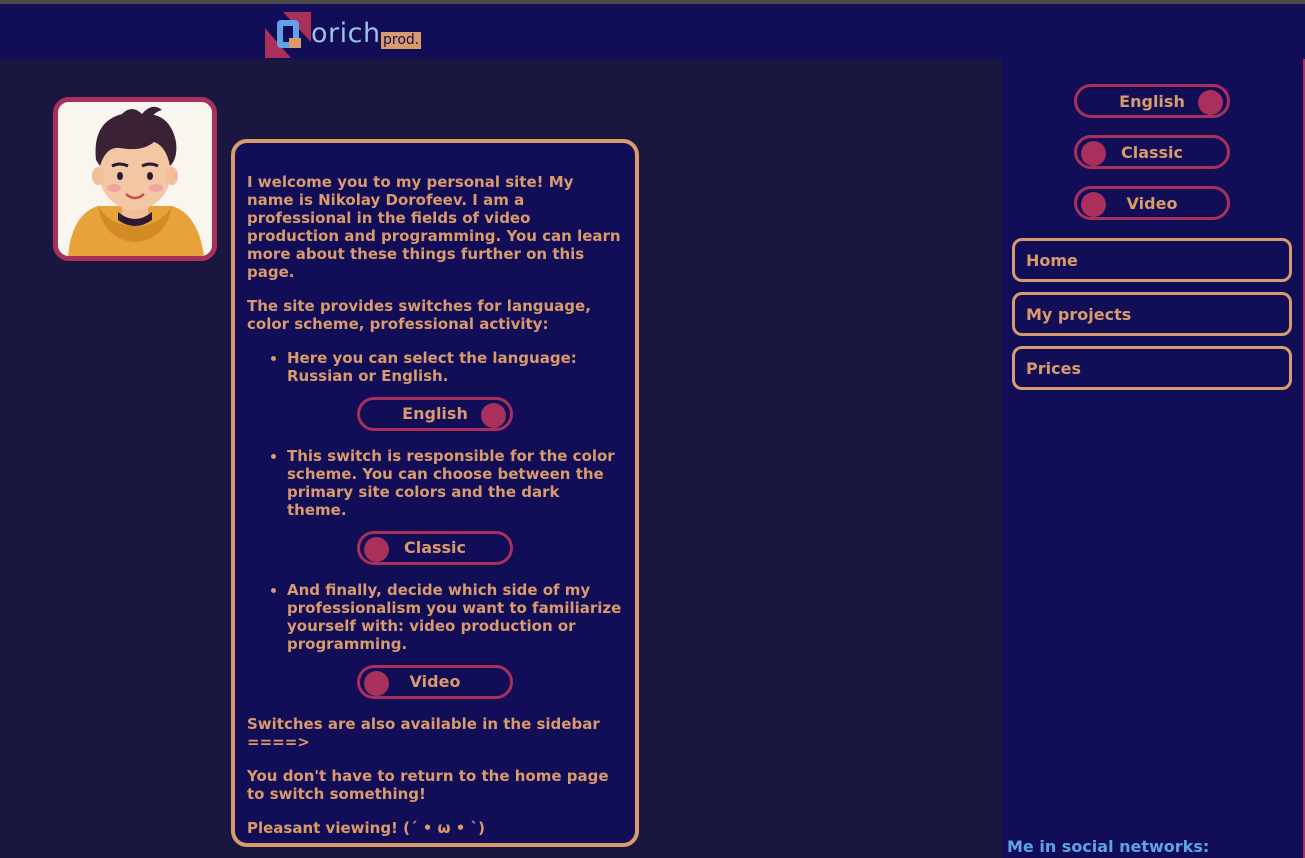 This screenshot has width=1305, height=858. I want to click on social-networks-label: Me in social networks:, so click(1108, 846).